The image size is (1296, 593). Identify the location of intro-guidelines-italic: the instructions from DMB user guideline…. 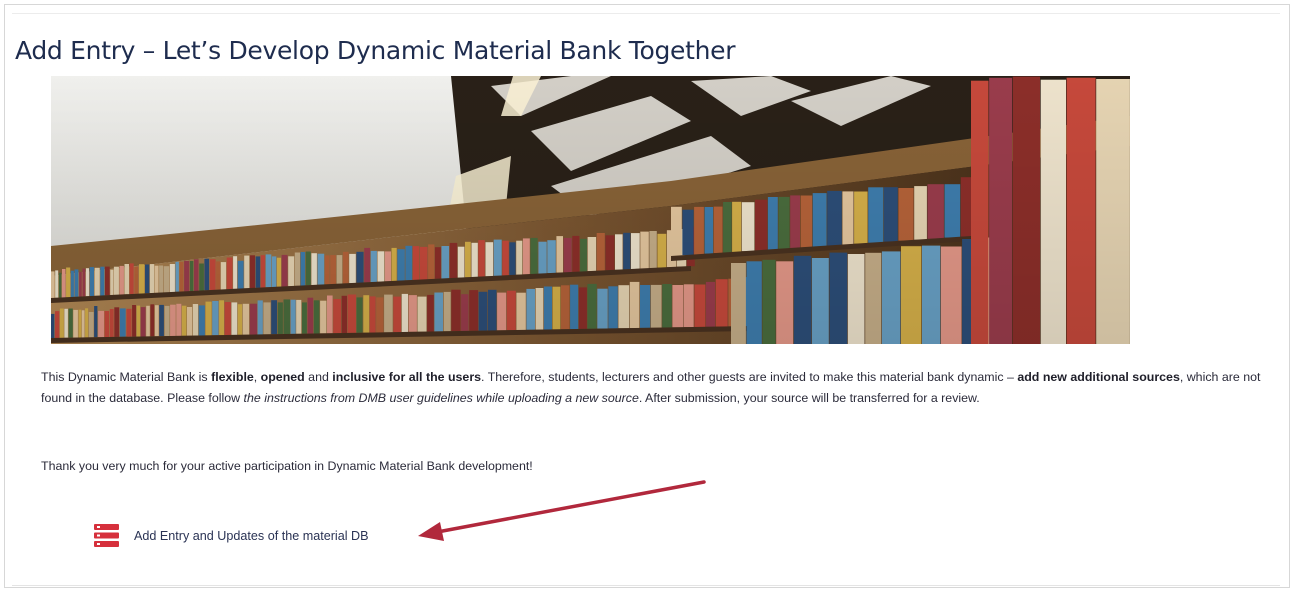
(441, 398).